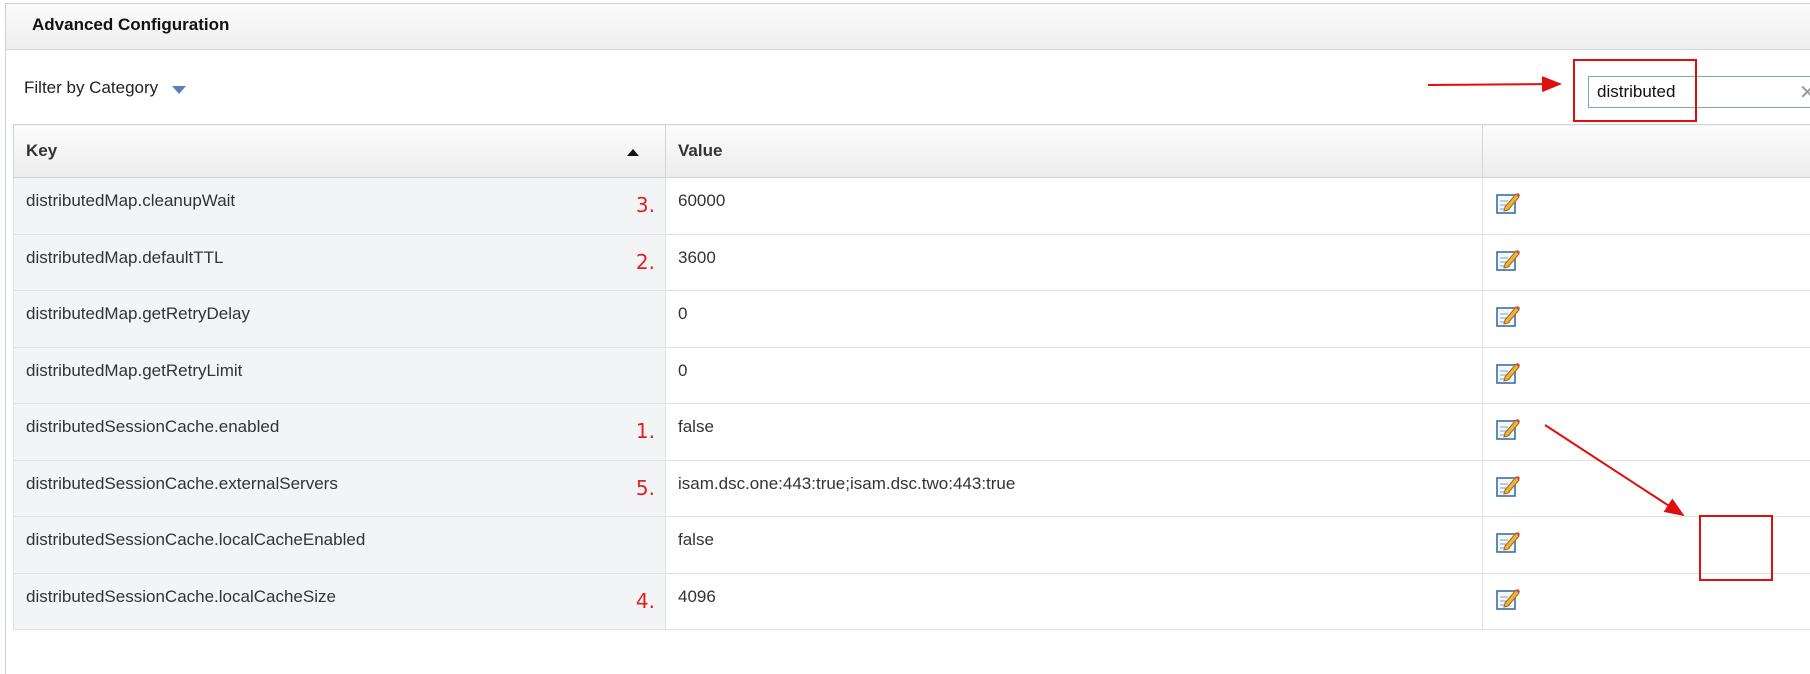  I want to click on table-row: distributedMap.getRetryDelay 0, so click(912, 319).